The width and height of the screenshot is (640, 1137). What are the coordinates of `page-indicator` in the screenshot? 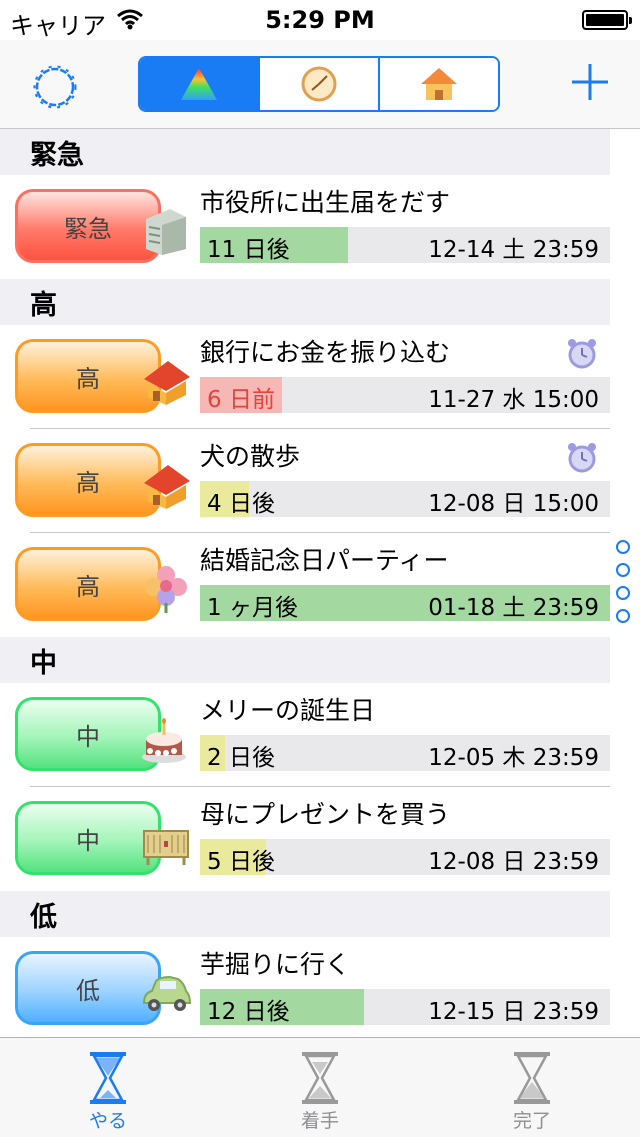 It's located at (624, 586).